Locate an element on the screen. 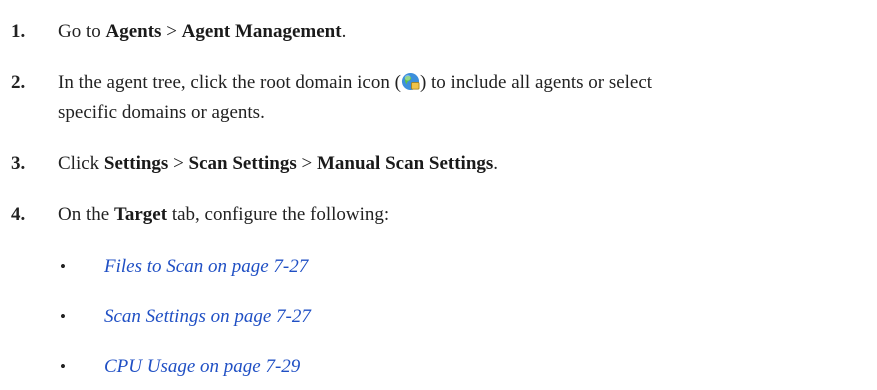  menu-scan-settings: Scan Settings is located at coordinates (242, 163).